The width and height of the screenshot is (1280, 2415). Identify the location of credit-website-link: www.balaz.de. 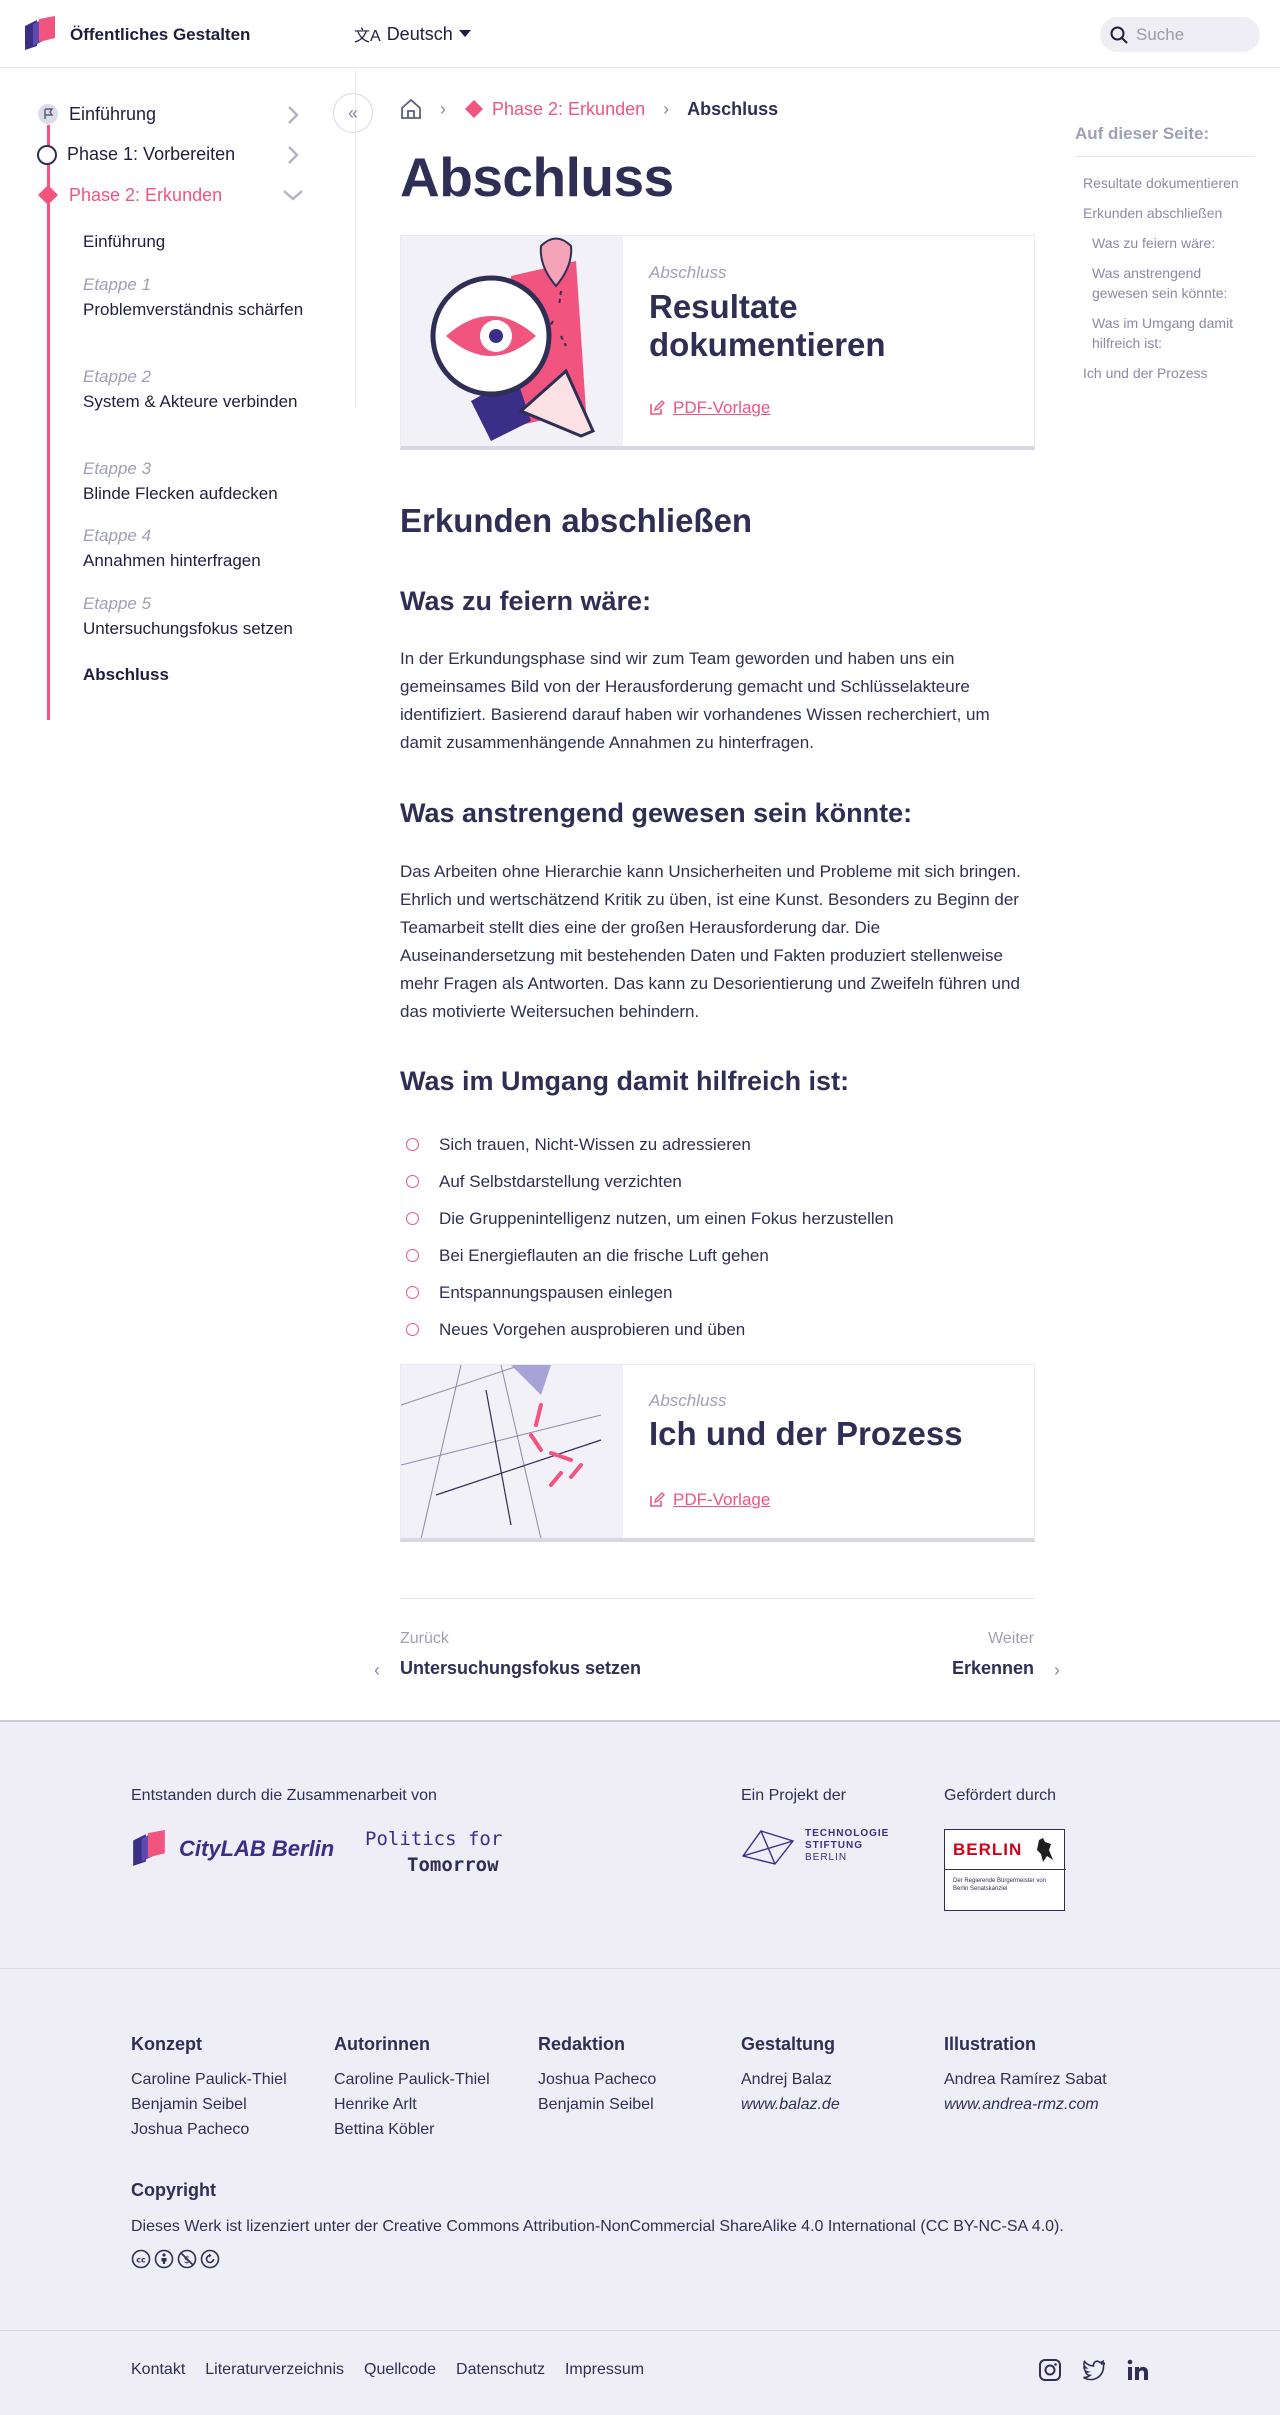
(836, 2104).